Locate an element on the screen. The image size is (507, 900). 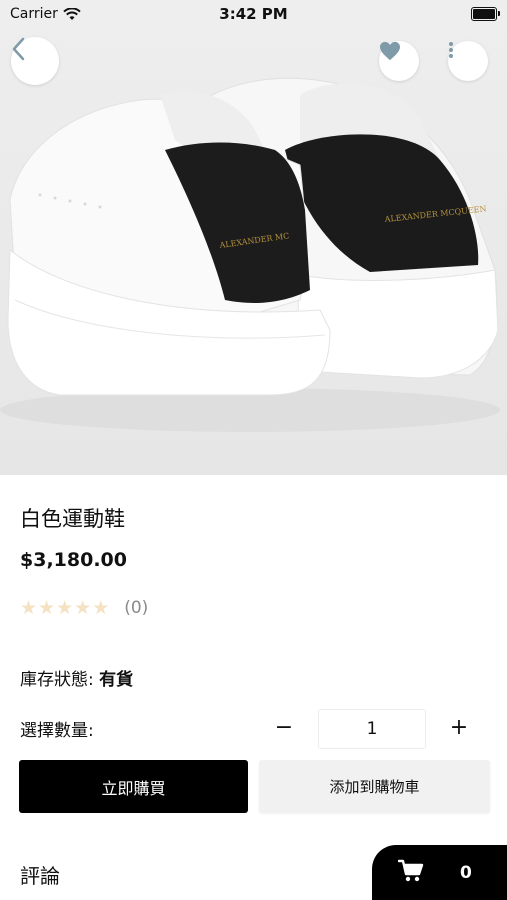
product-title: 白色運動鞋 is located at coordinates (72, 519).